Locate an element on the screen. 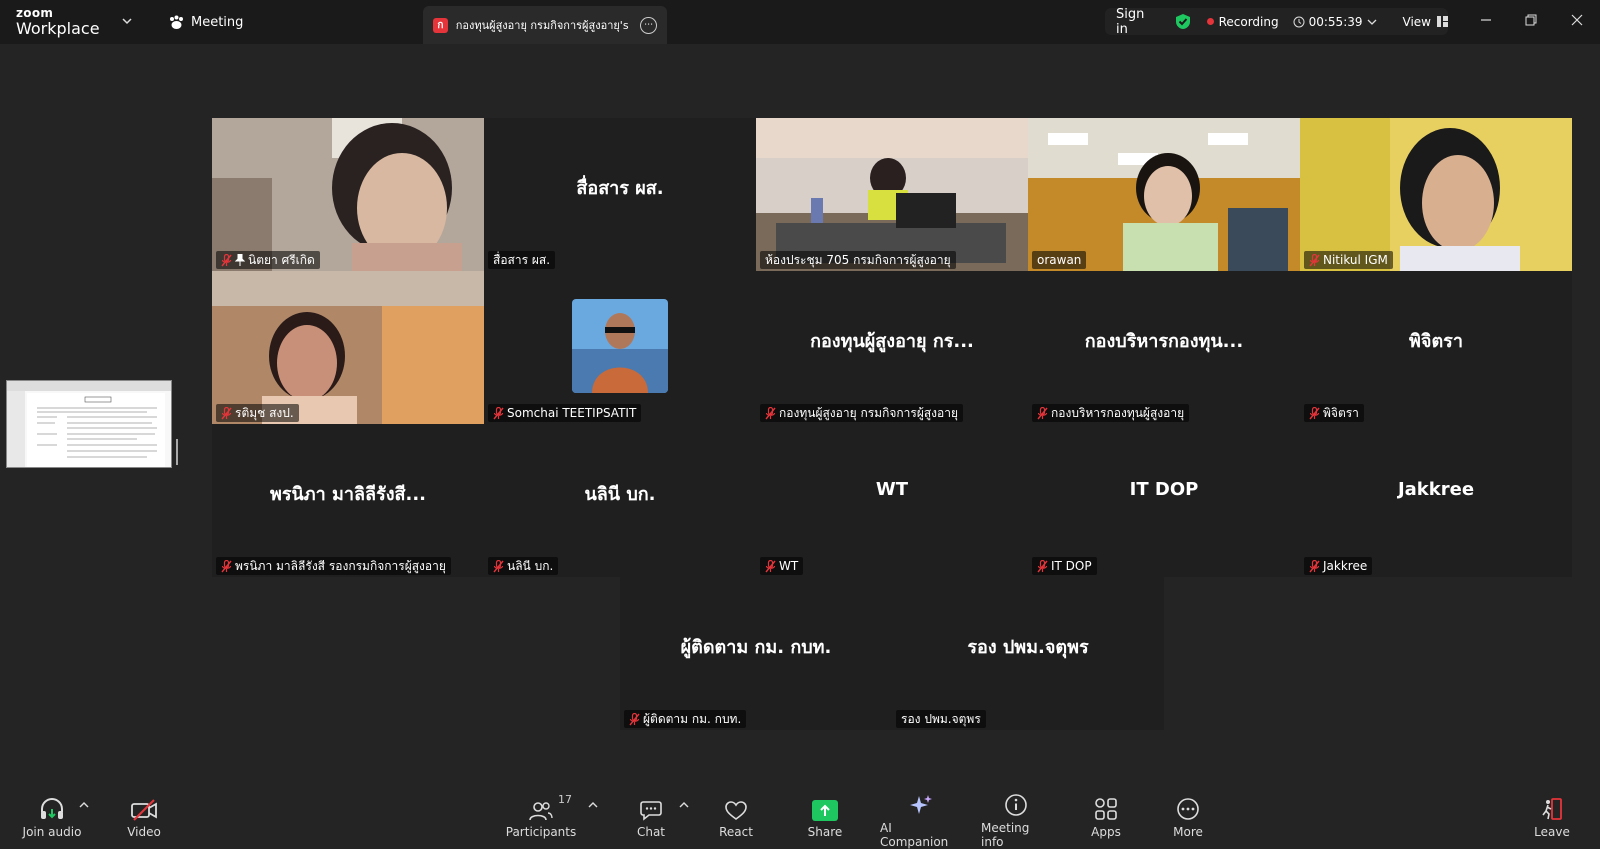  recording-indicator: Recording is located at coordinates (1242, 21).